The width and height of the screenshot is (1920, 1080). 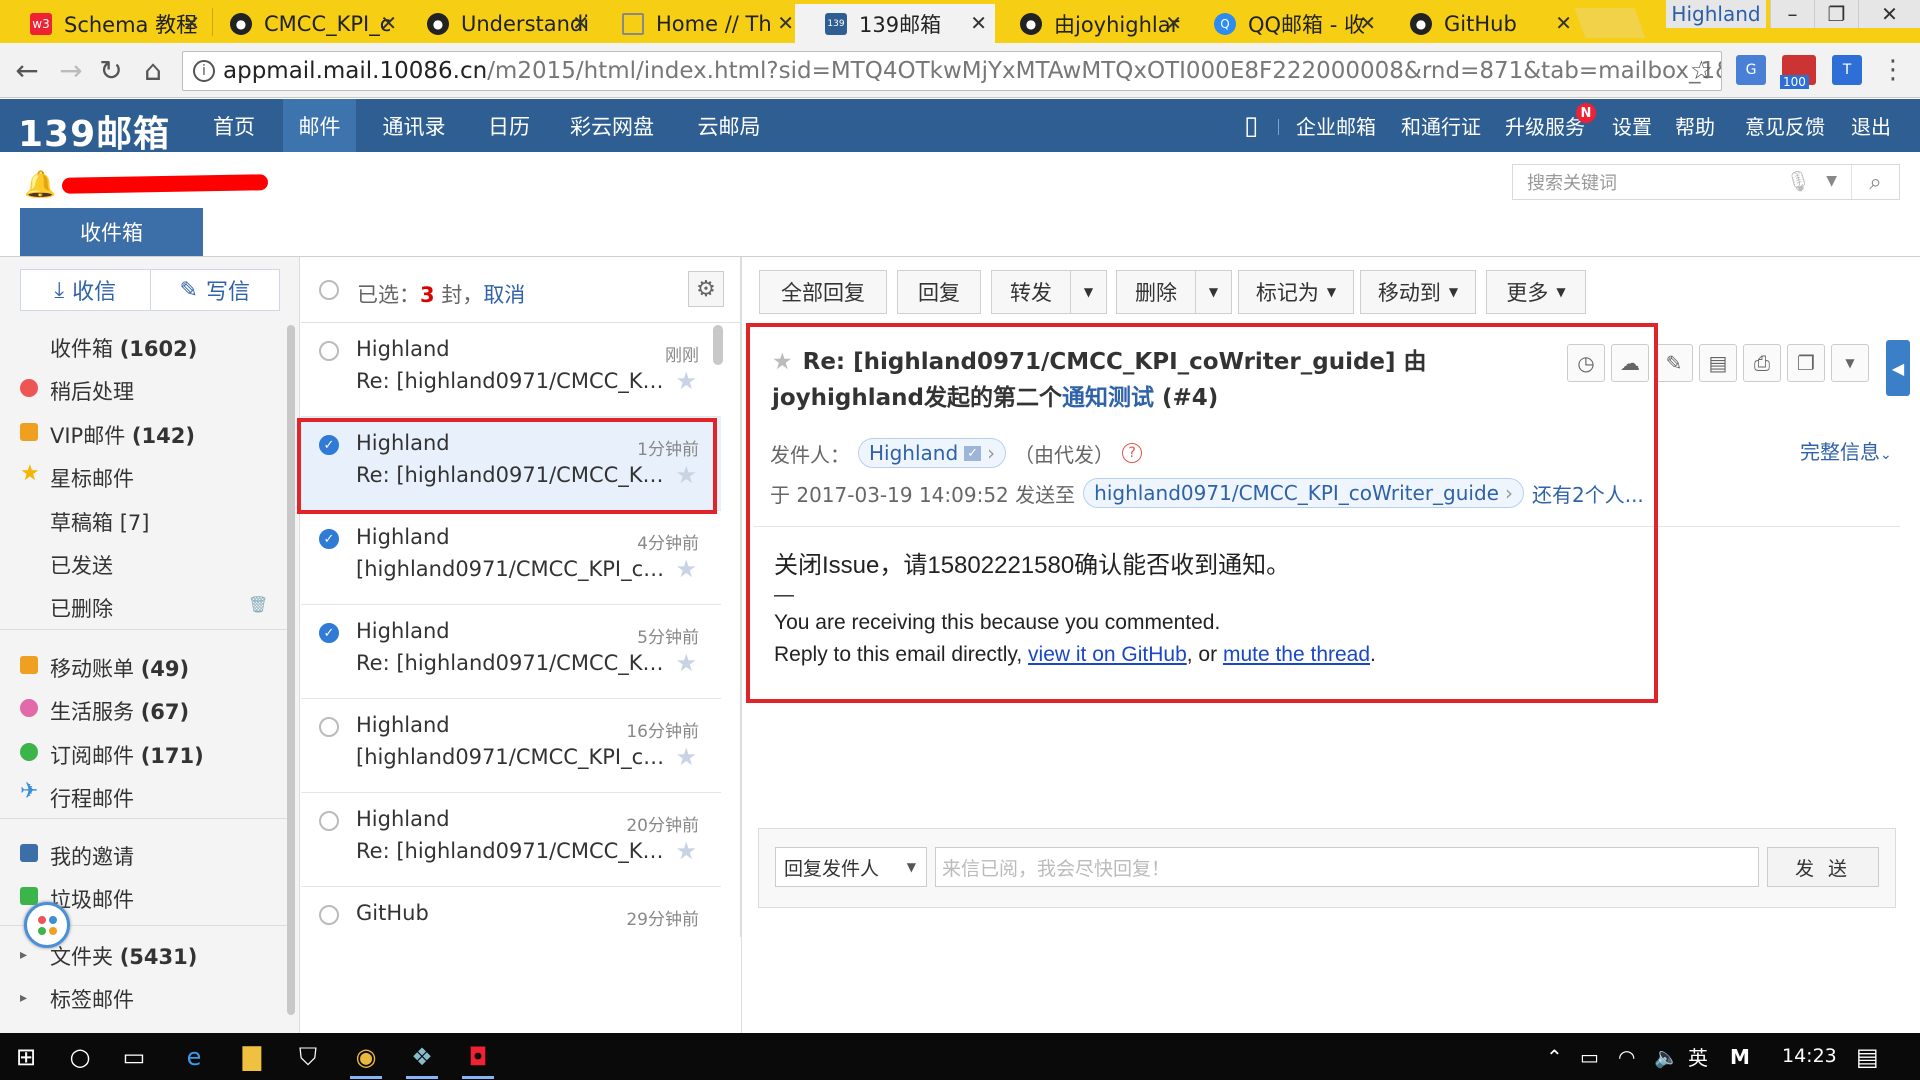 I want to click on nav-upgrade: 升级服务, so click(x=1545, y=125).